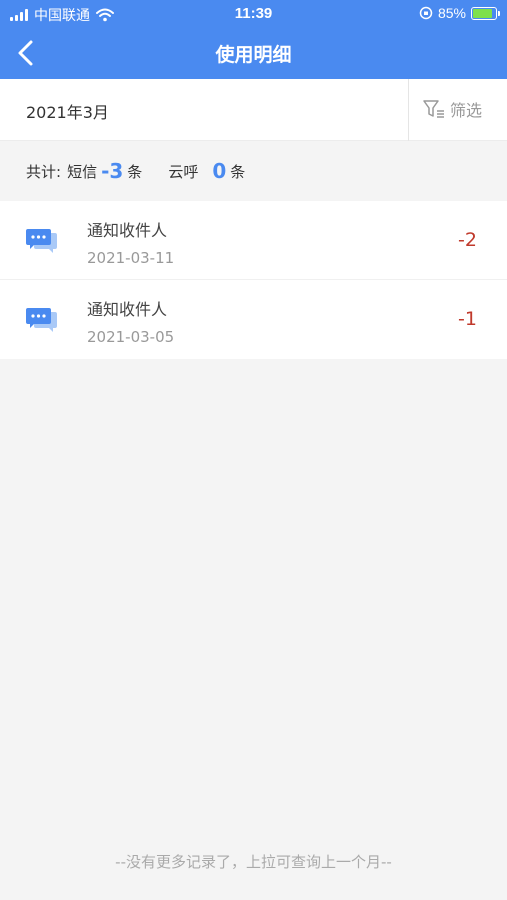 Image resolution: width=507 pixels, height=900 pixels. What do you see at coordinates (131, 337) in the screenshot?
I see `record-date: 2021-03-05` at bounding box center [131, 337].